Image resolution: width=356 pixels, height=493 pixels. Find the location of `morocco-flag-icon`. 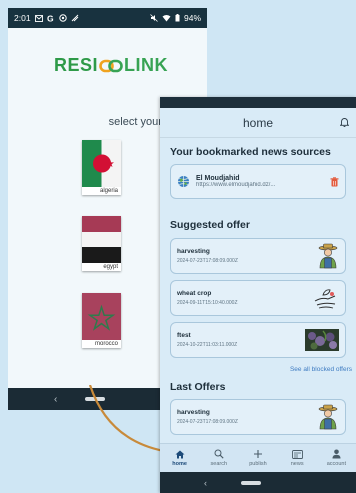

morocco-flag-icon is located at coordinates (101, 316).